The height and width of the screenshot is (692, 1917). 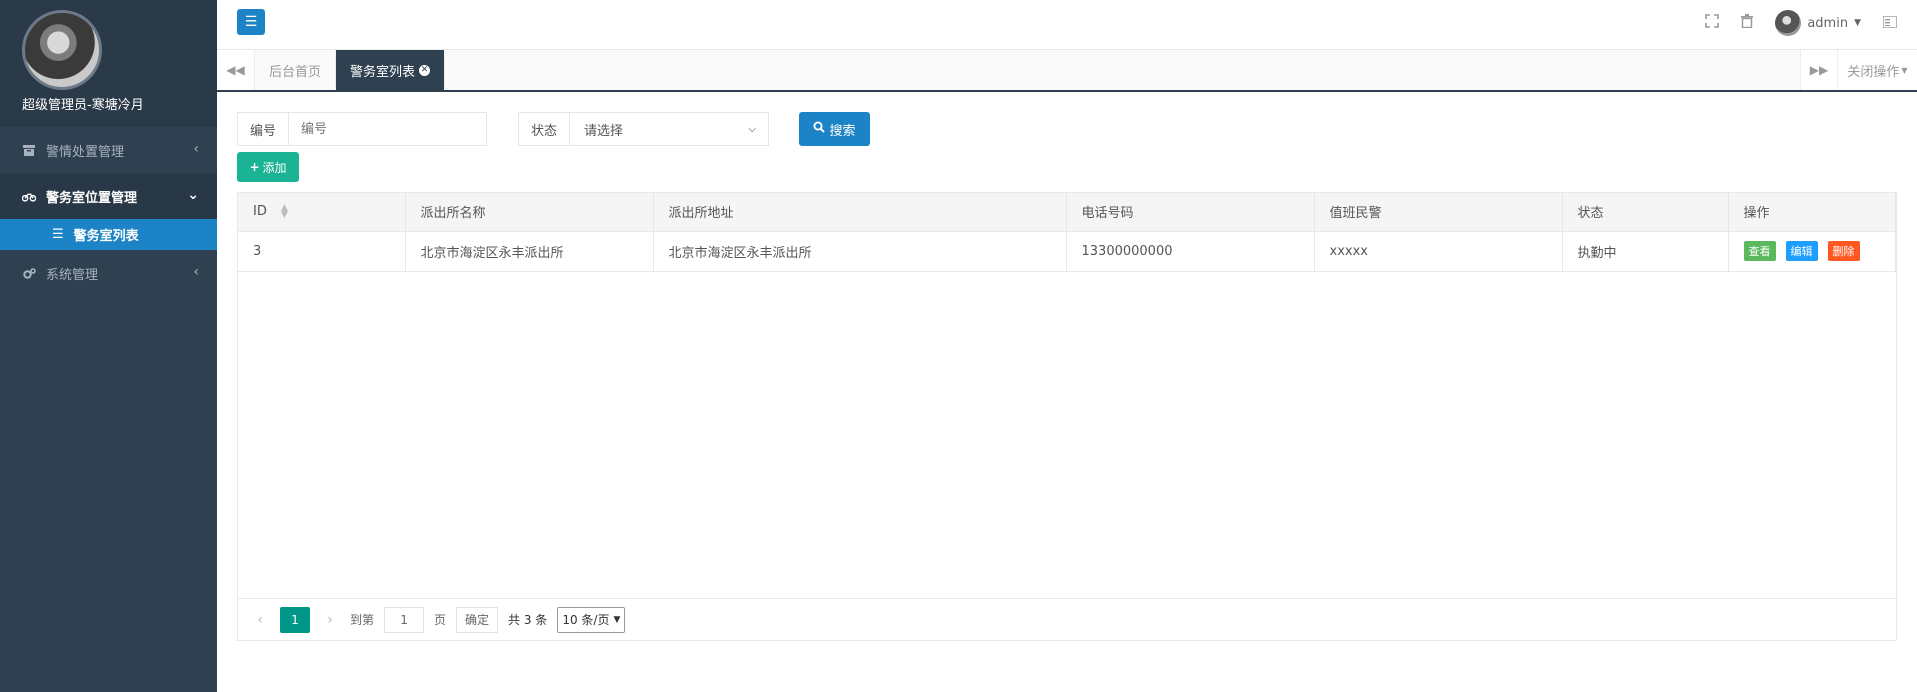 I want to click on top-navbar: ☰ admin ▼, so click(x=1067, y=25).